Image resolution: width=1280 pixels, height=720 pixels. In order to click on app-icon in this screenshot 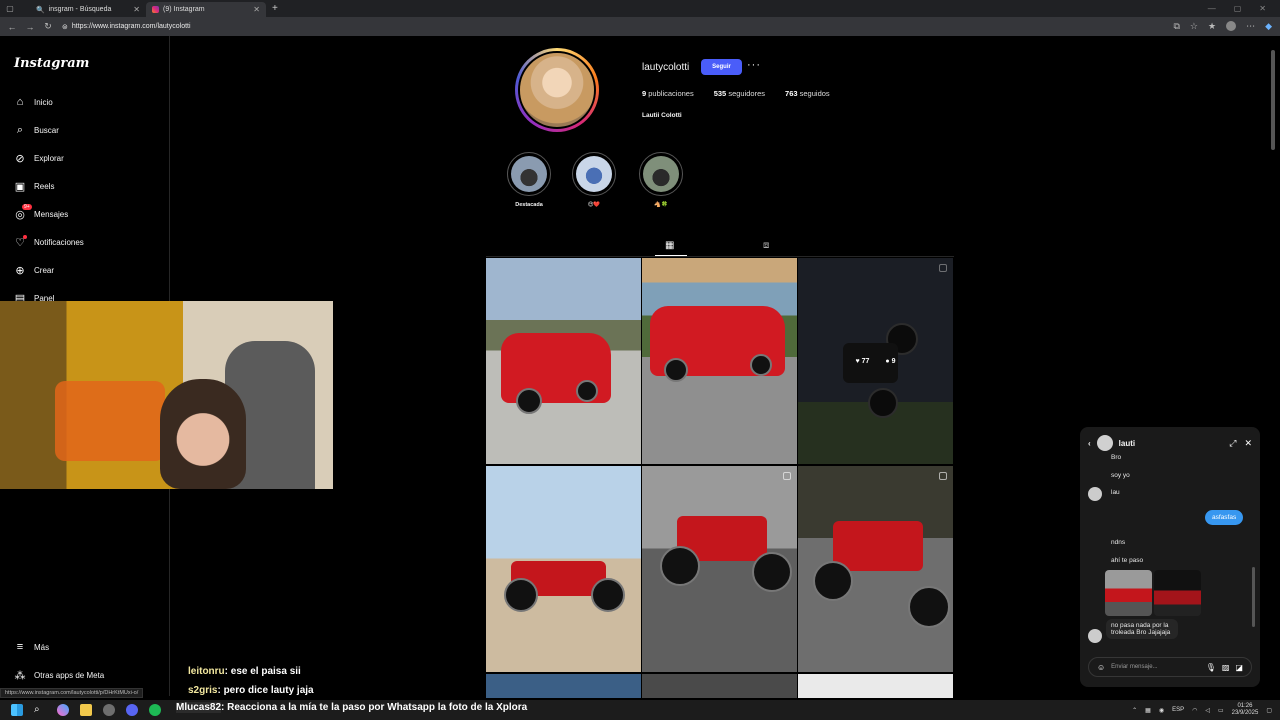, I will do `click(109, 710)`.